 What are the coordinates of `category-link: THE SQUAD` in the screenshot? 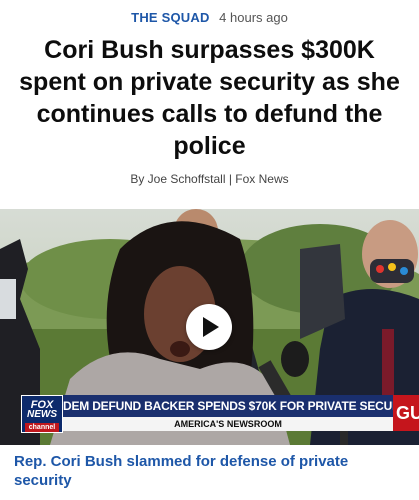 It's located at (170, 17).